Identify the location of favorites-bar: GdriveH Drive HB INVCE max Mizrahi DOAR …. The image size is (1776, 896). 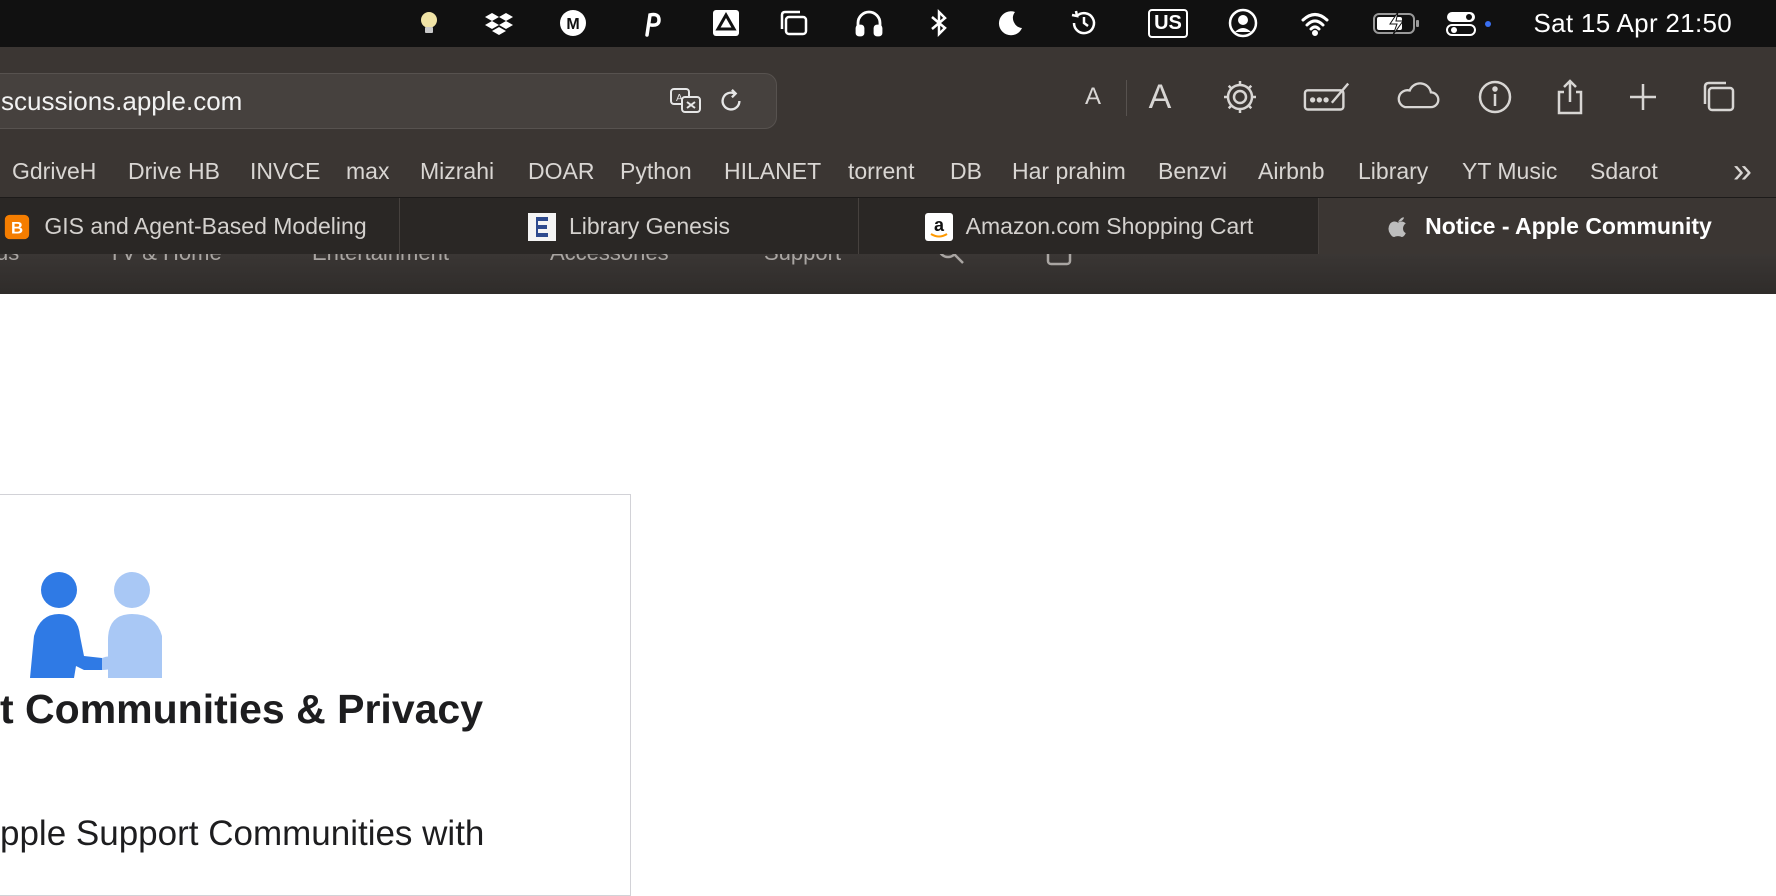
(888, 172).